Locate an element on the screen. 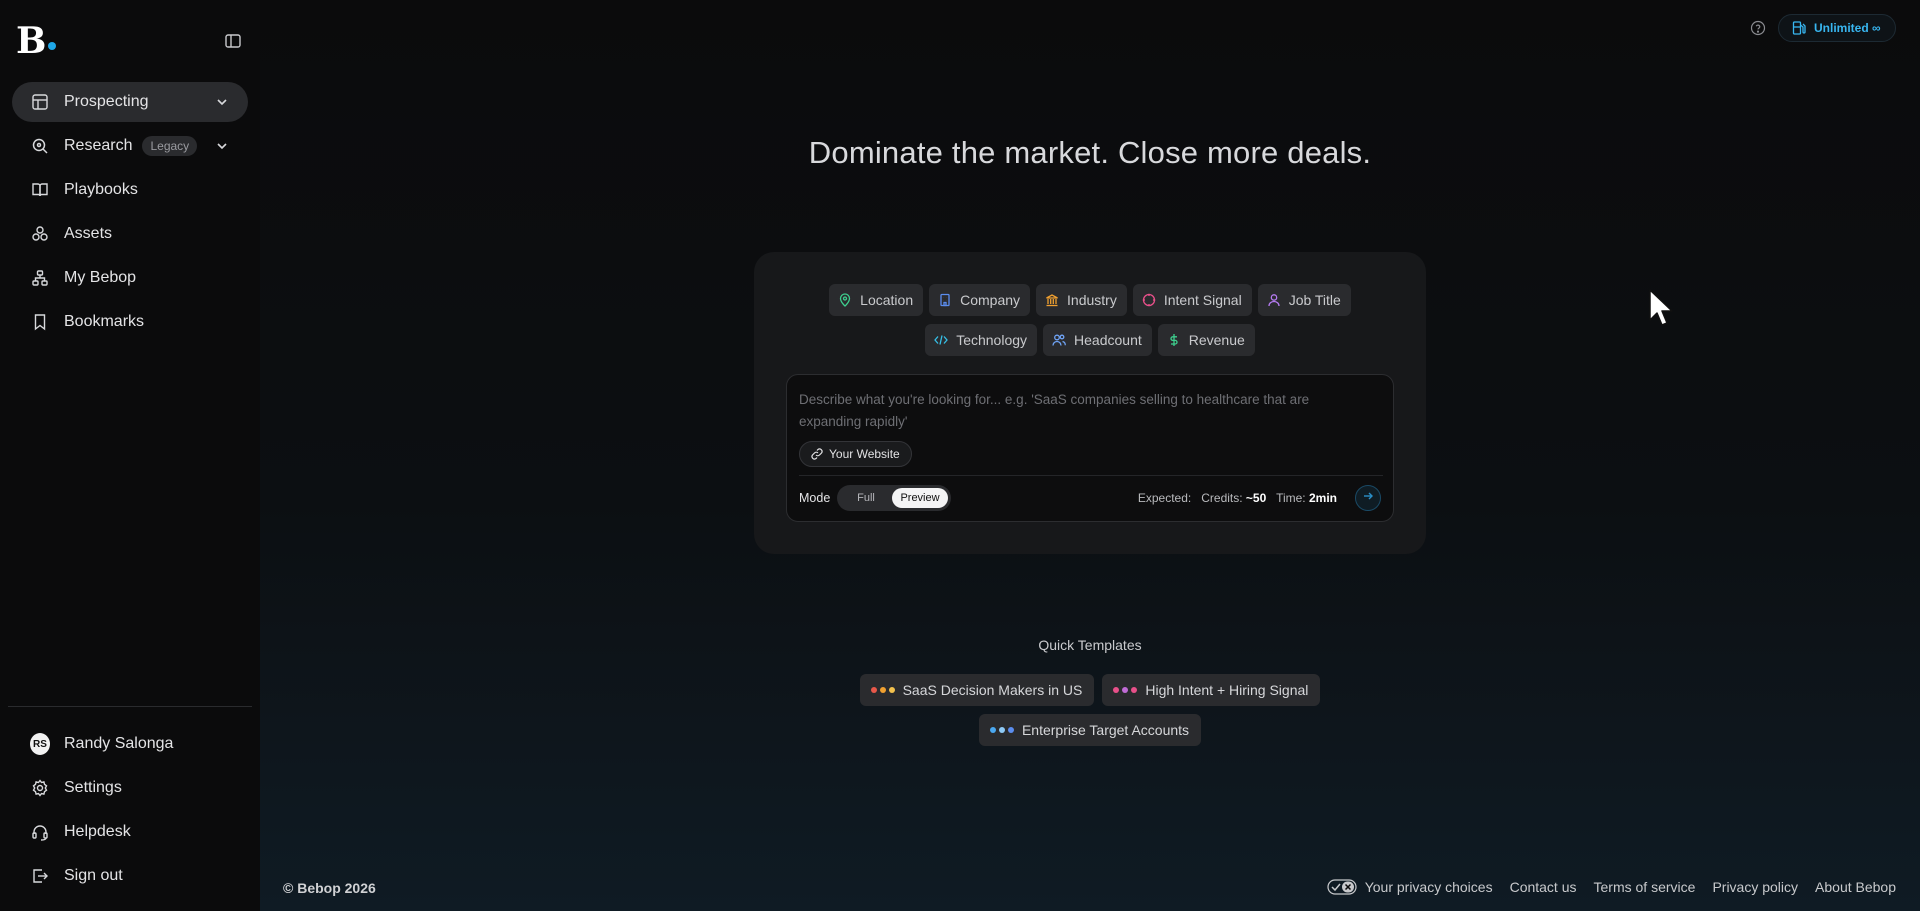 This screenshot has height=911, width=1920. bebop-logo: B is located at coordinates (40, 41).